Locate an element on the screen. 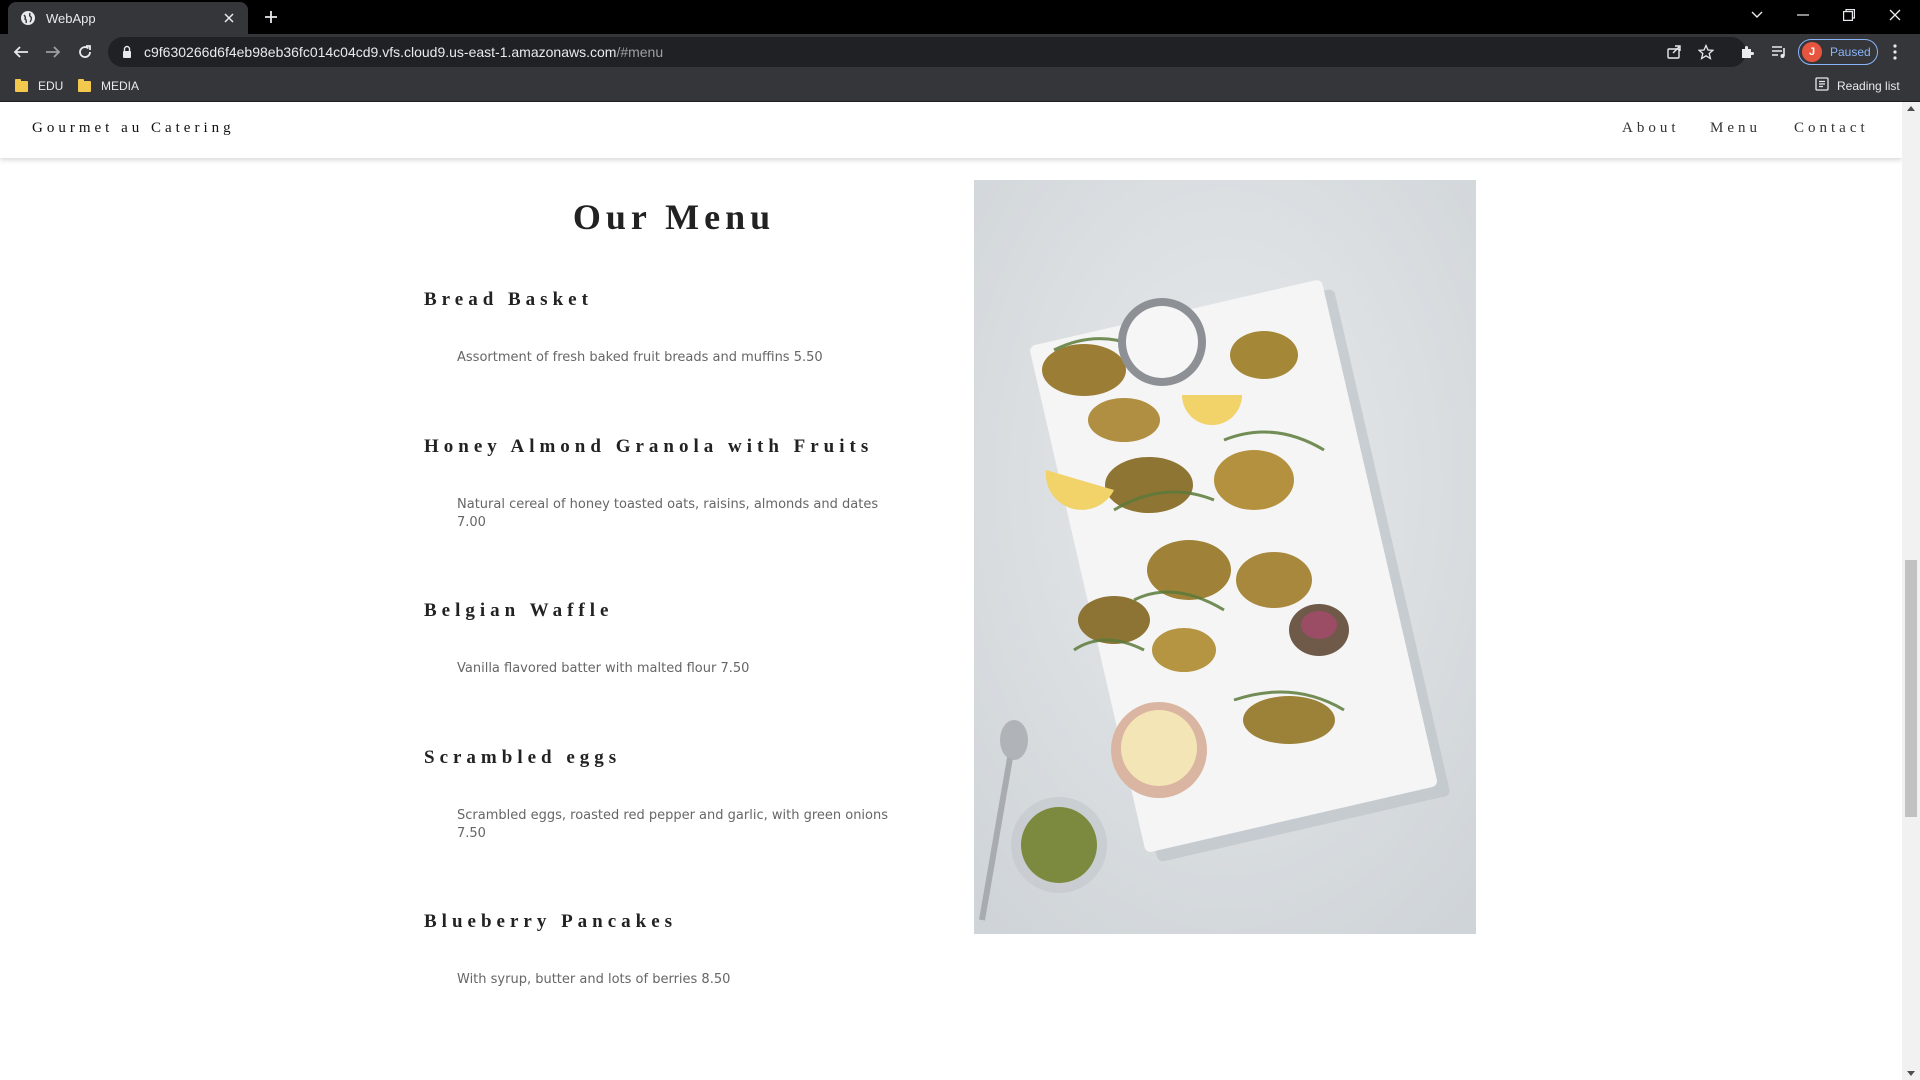 This screenshot has height=1080, width=1920. nav-link-contact: Contact is located at coordinates (1831, 128).